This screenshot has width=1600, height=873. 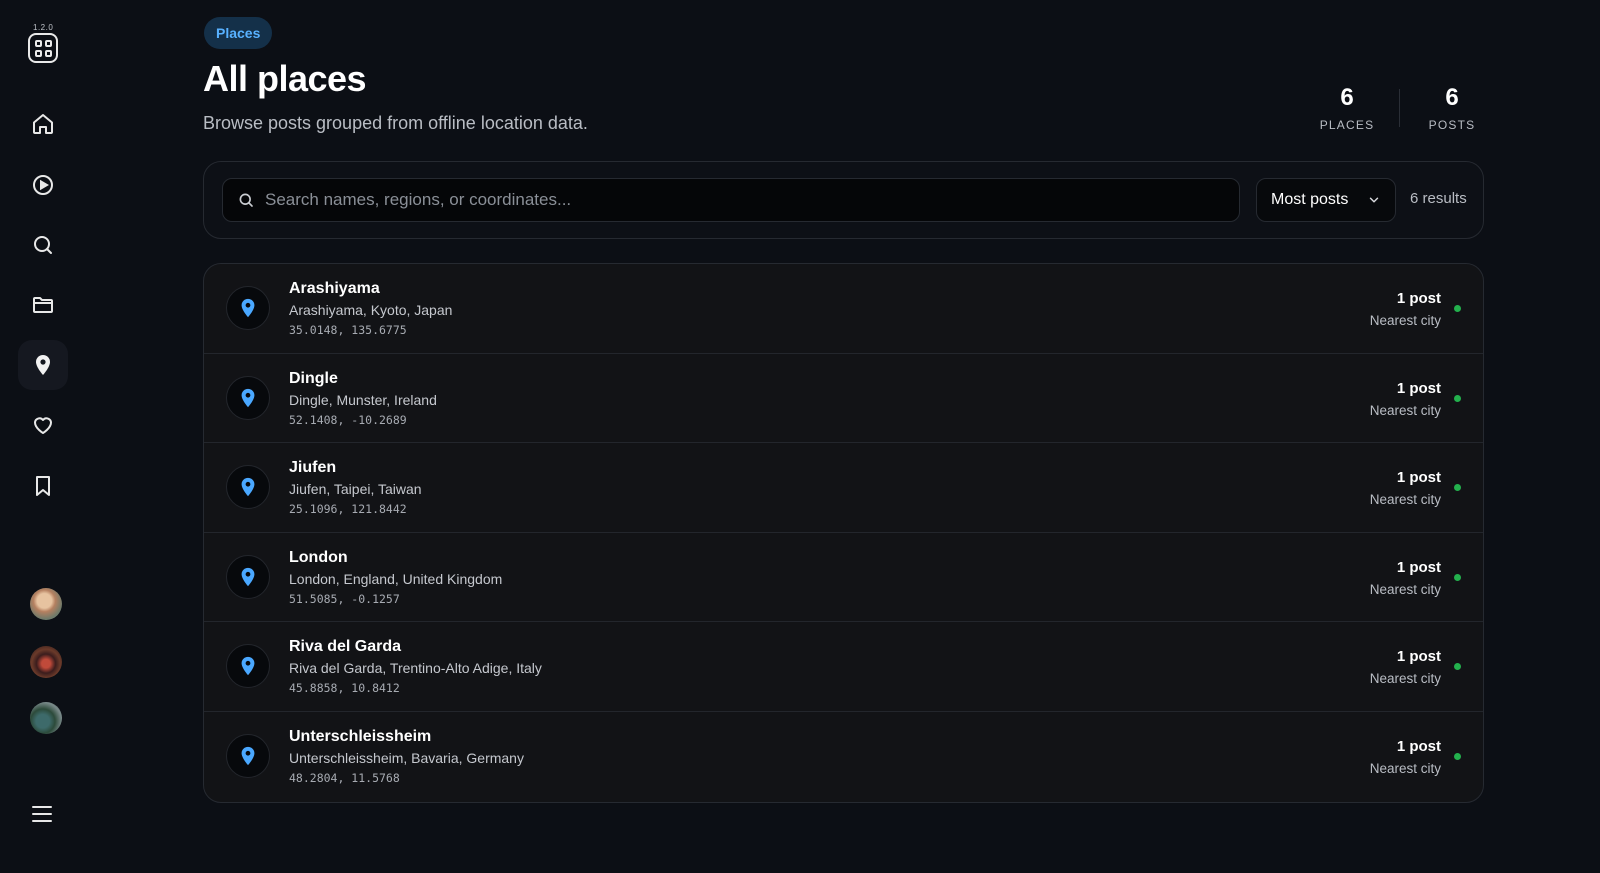 I want to click on place-name: Unterschleissheim, so click(x=360, y=736).